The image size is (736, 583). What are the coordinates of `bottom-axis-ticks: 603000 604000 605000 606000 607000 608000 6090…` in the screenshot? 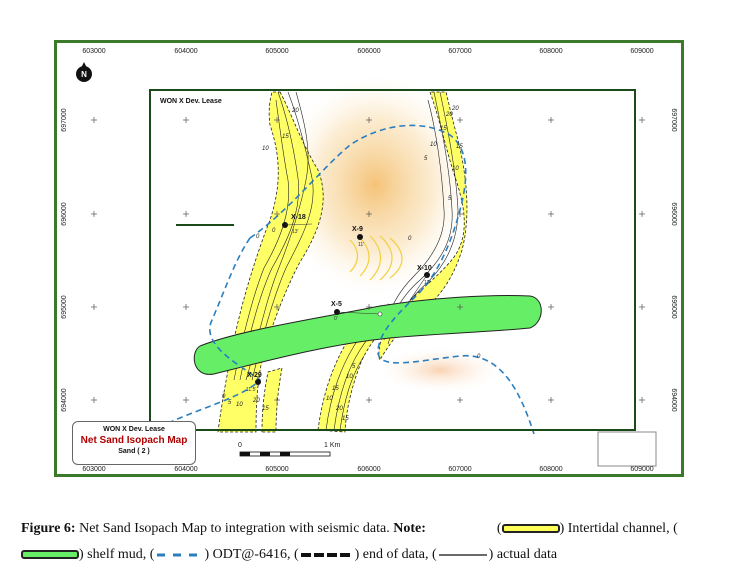 It's located at (367, 469).